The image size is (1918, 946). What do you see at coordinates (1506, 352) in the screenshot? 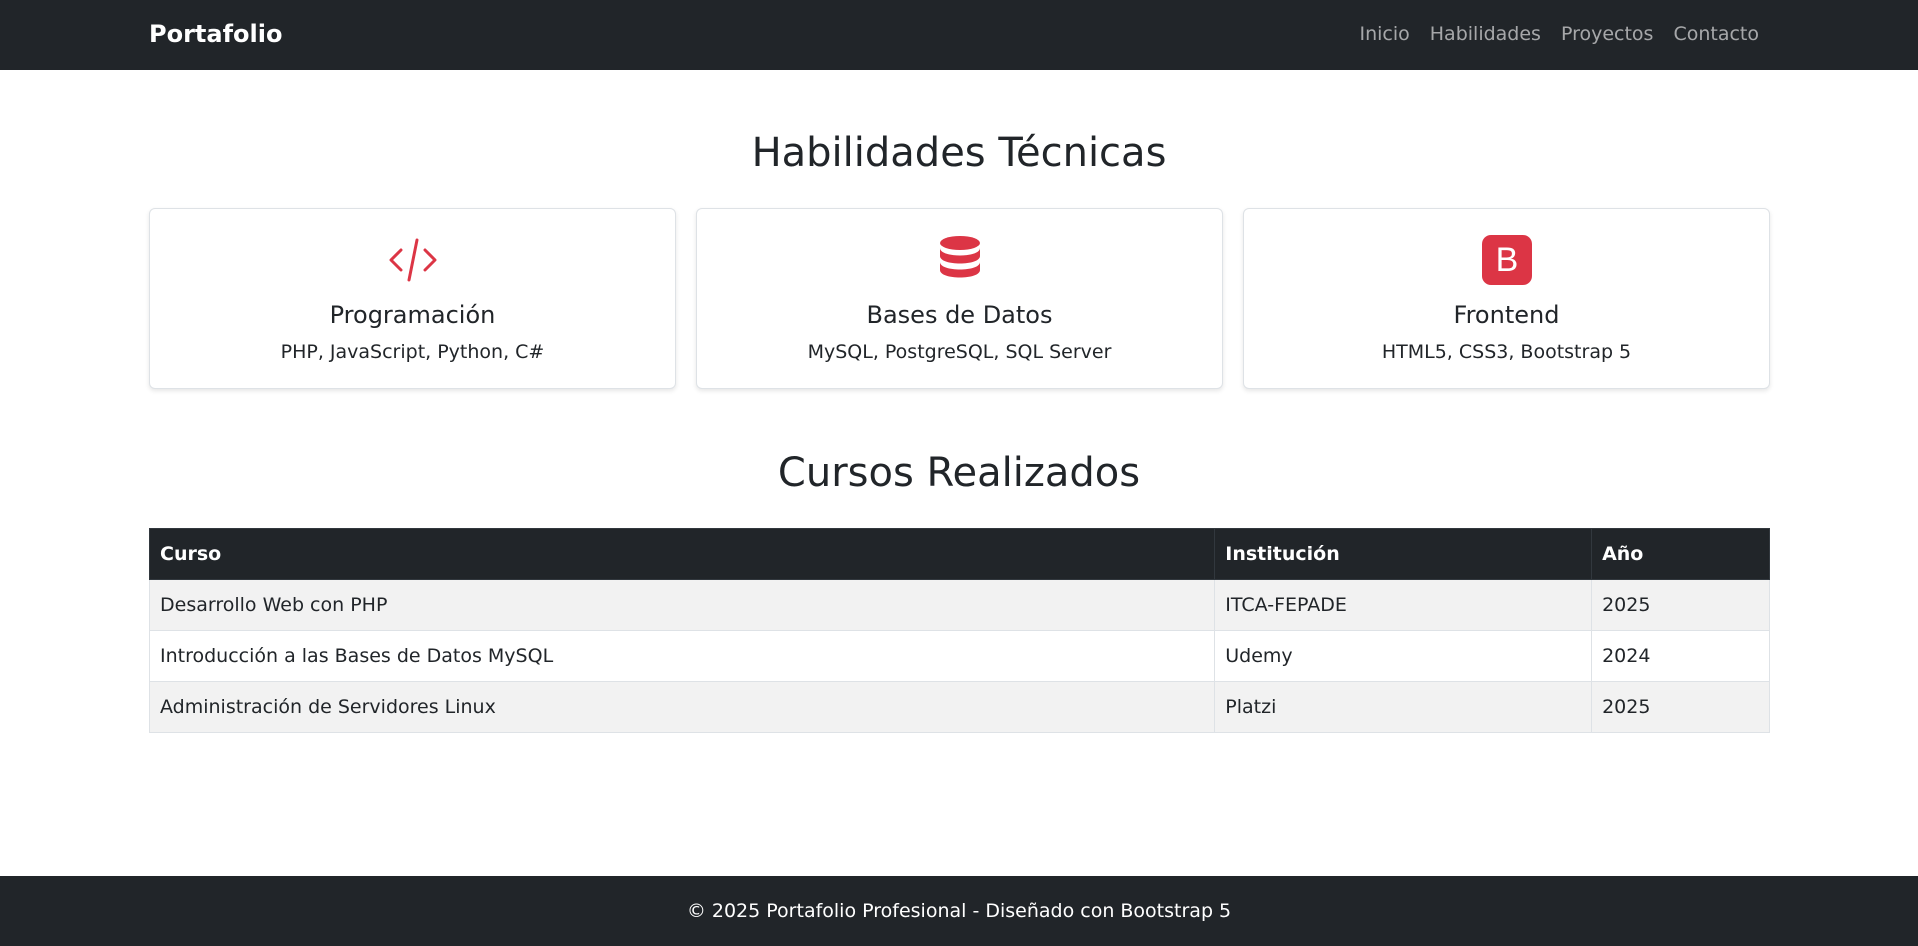
I see `skill-card-text: HTML5, CSS3, Bootstrap 5` at bounding box center [1506, 352].